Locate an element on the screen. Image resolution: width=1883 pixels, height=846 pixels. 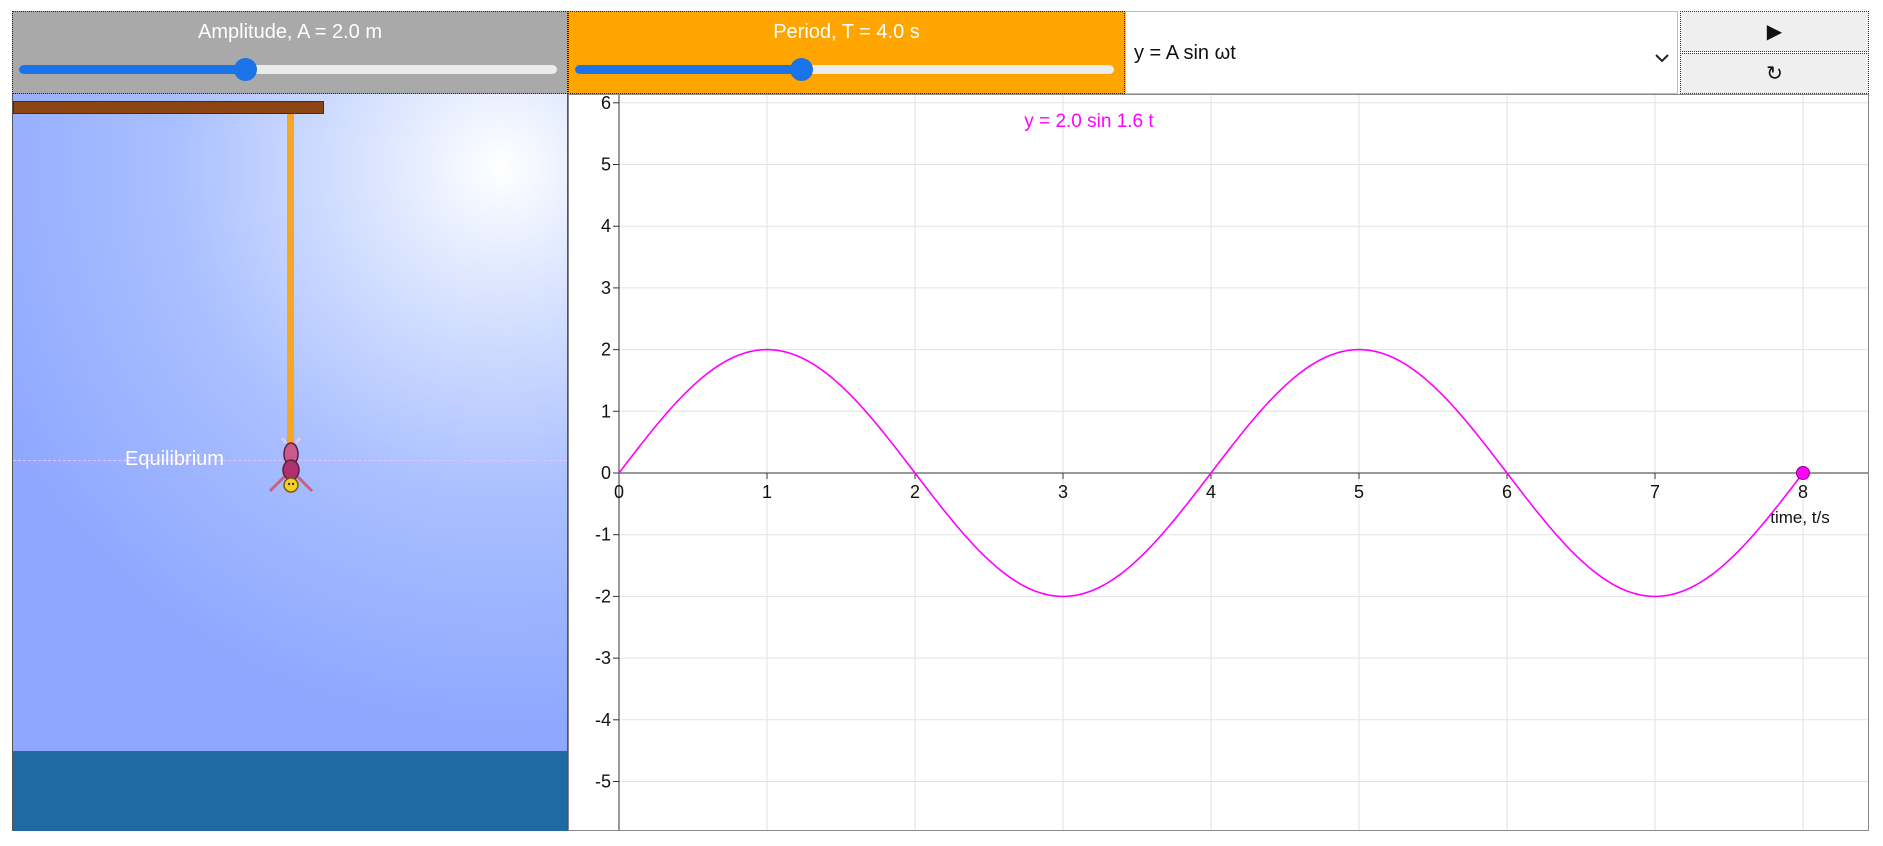
y-tick-label: -1 is located at coordinates (603, 535).